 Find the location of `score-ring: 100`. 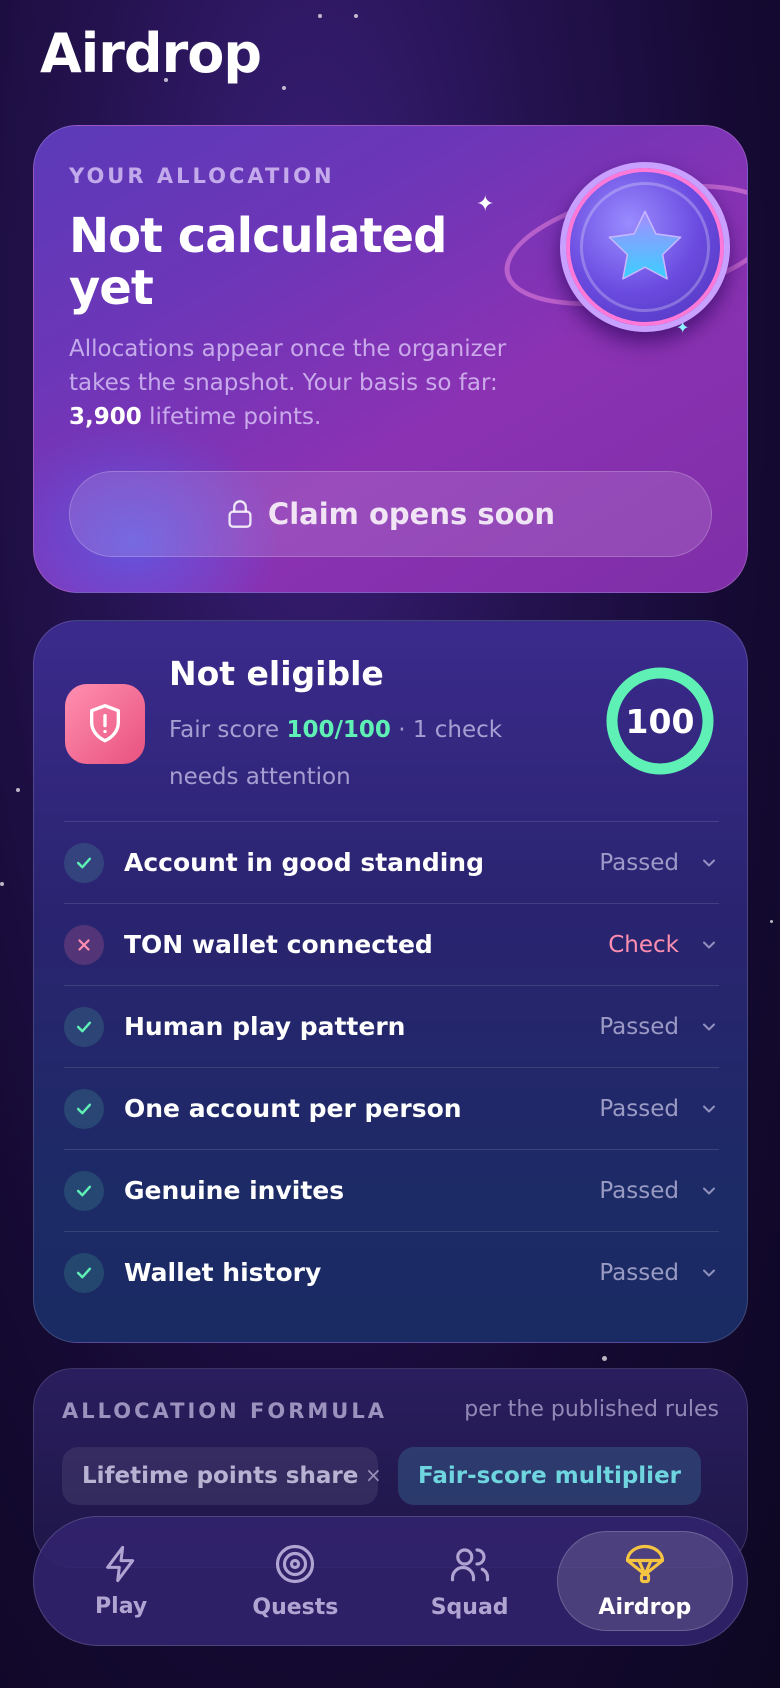

score-ring: 100 is located at coordinates (660, 721).